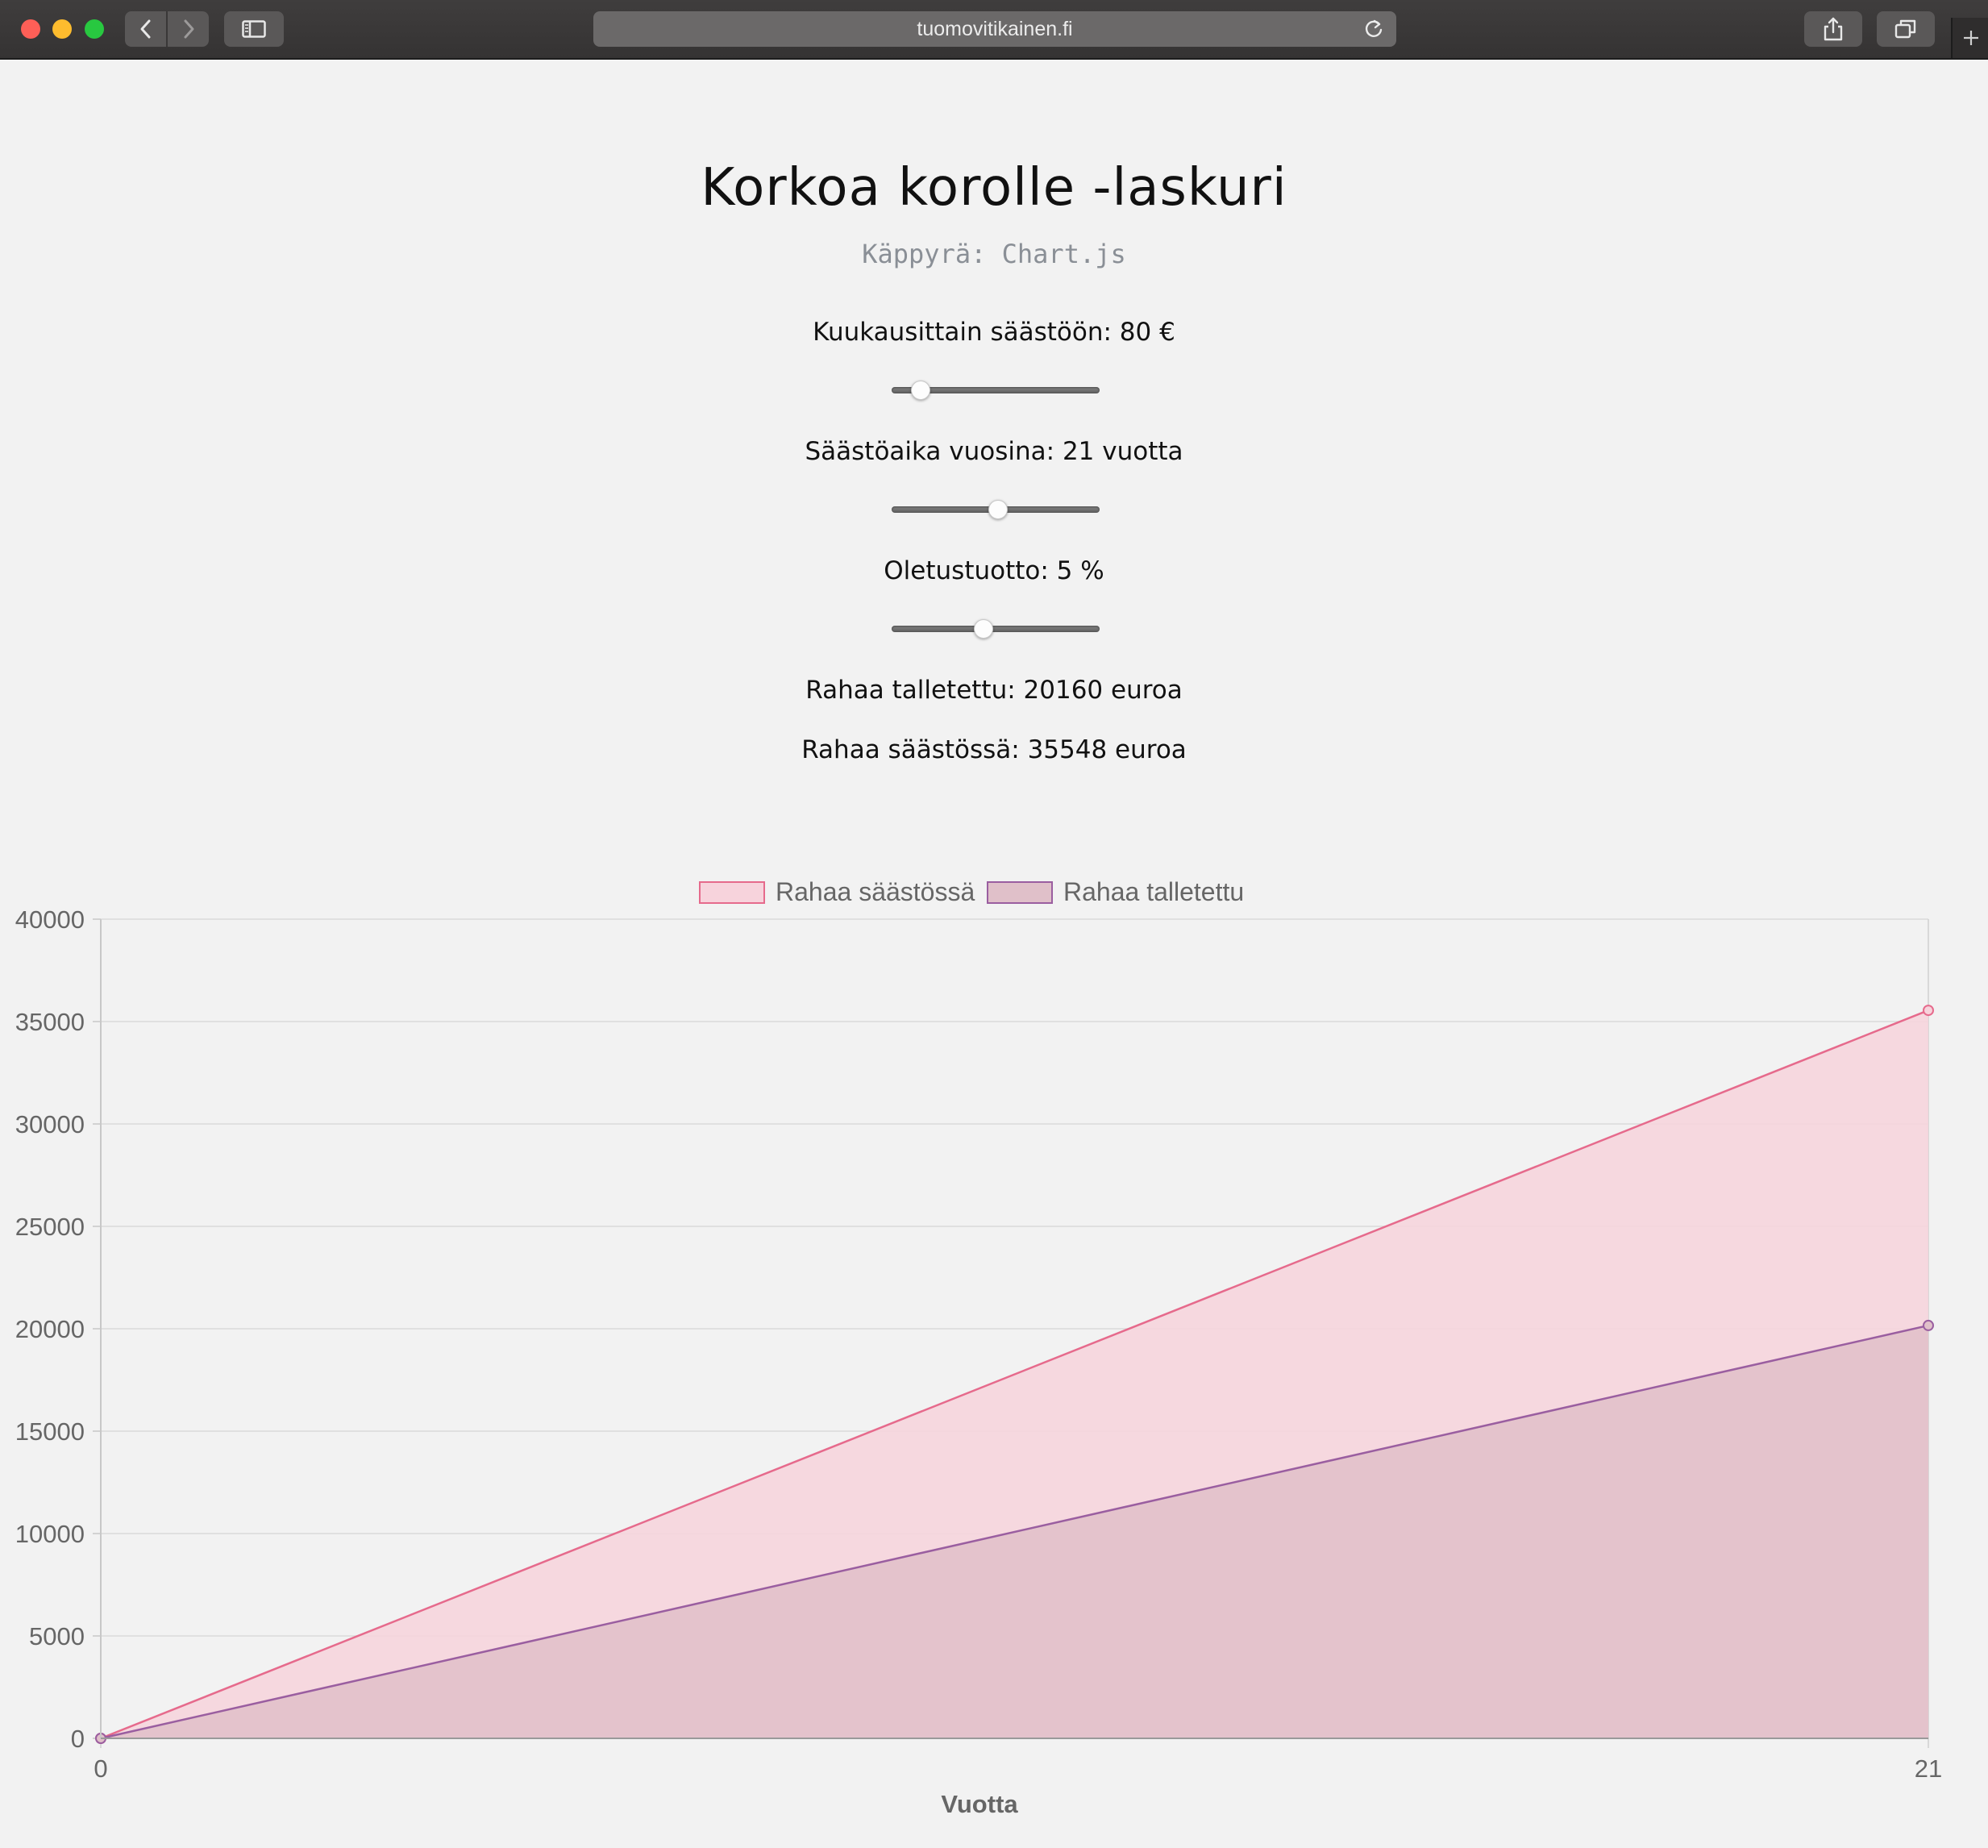 The image size is (1988, 1848). I want to click on tabs-icon, so click(1905, 29).